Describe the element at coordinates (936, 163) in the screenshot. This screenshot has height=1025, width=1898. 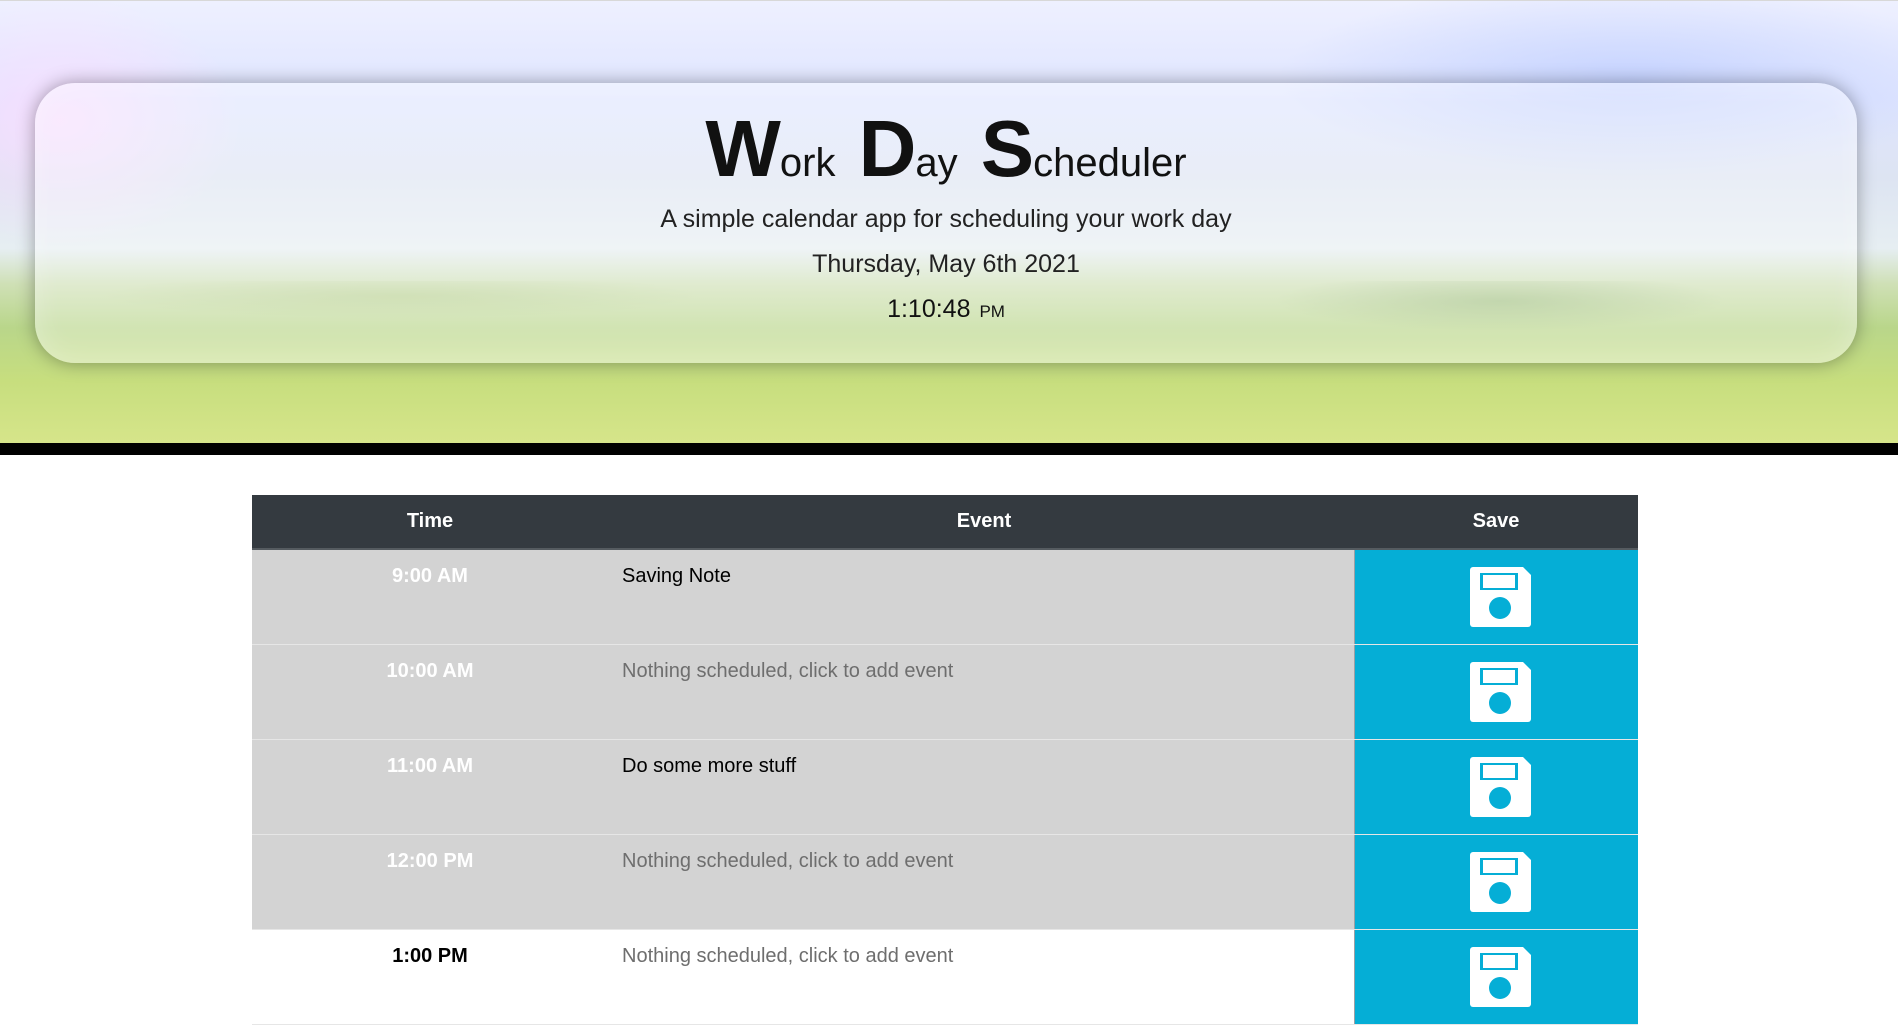
I see `title-rest: ay` at that location.